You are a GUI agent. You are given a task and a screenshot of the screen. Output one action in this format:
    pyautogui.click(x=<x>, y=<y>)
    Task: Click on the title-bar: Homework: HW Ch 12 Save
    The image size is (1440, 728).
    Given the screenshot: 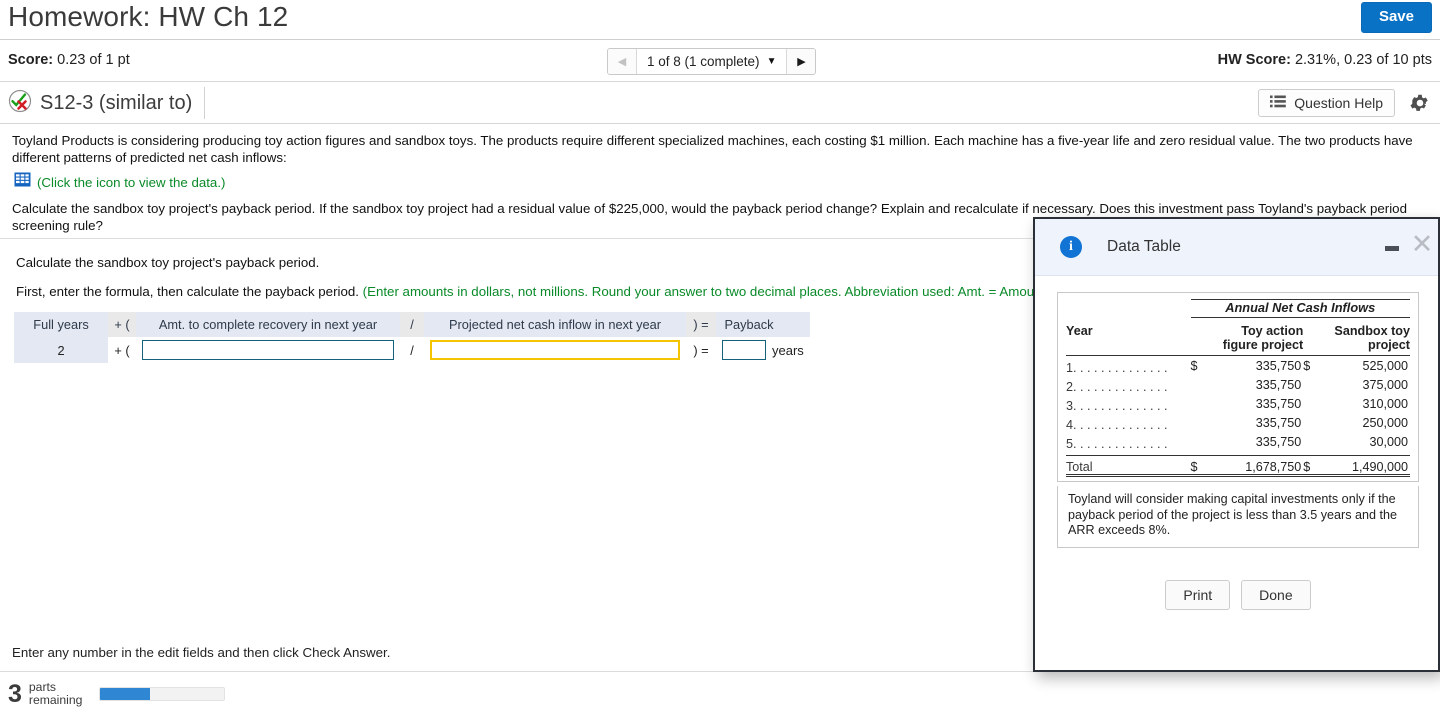 What is the action you would take?
    pyautogui.click(x=720, y=20)
    